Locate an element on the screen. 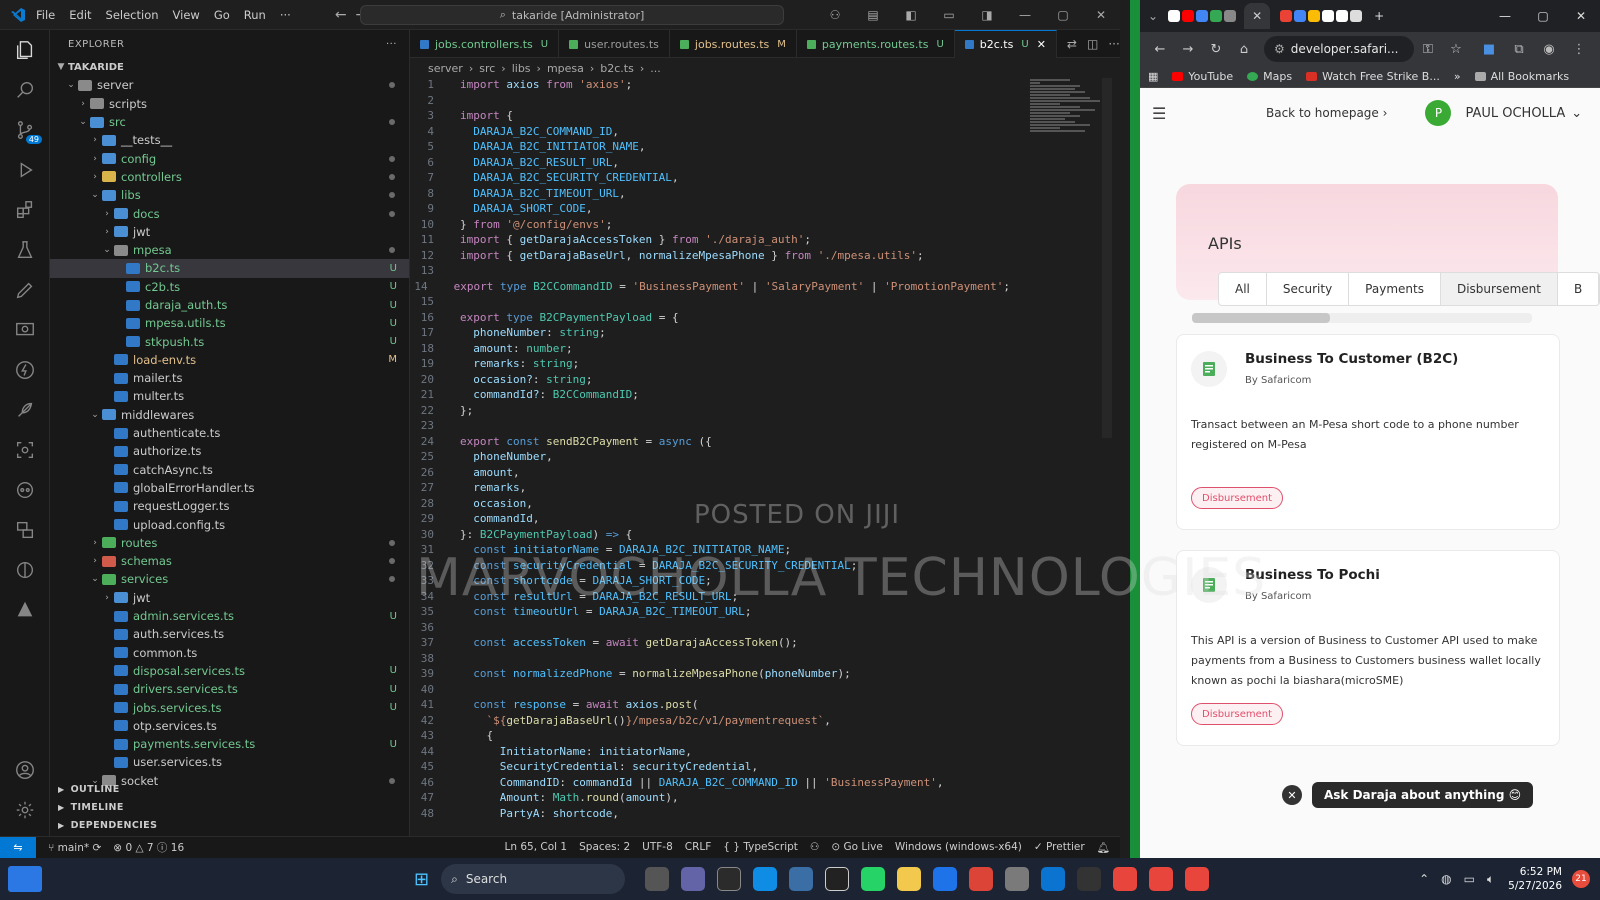 The width and height of the screenshot is (1600, 900). language-mode: { } TypeScript is located at coordinates (760, 847).